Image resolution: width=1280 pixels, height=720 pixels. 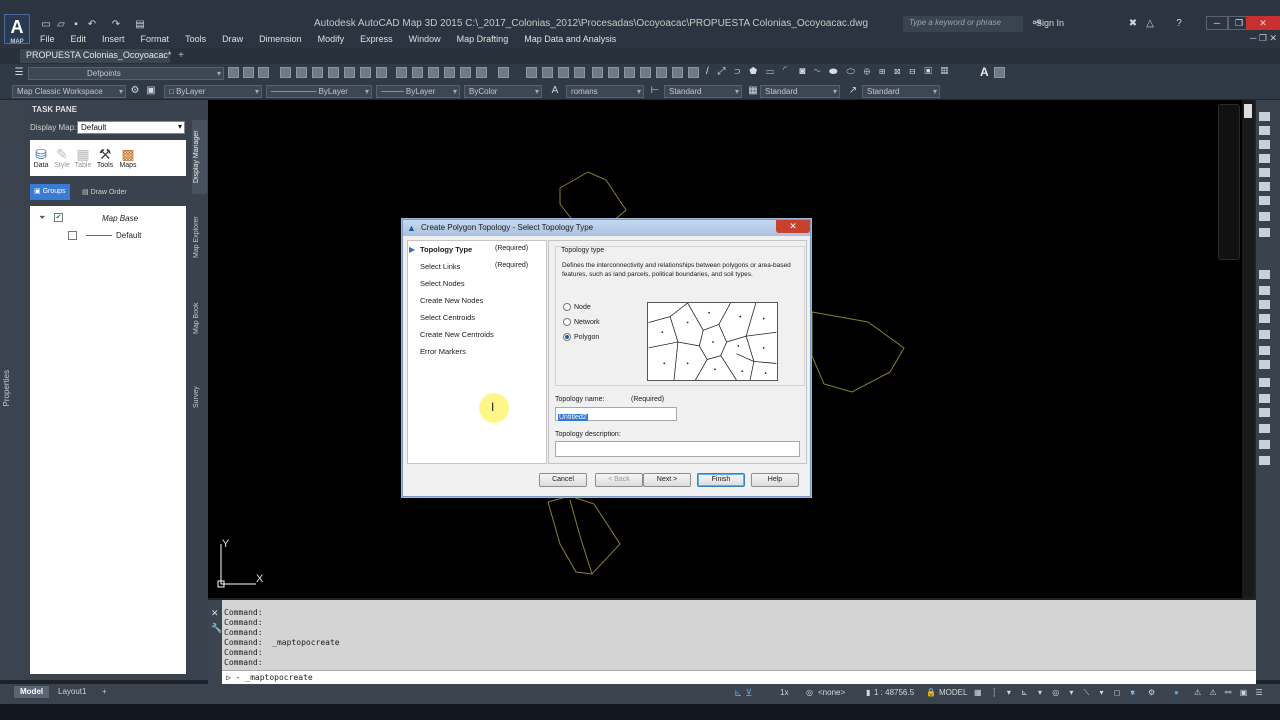 I want to click on zoom-window-icon, so click(x=563, y=72).